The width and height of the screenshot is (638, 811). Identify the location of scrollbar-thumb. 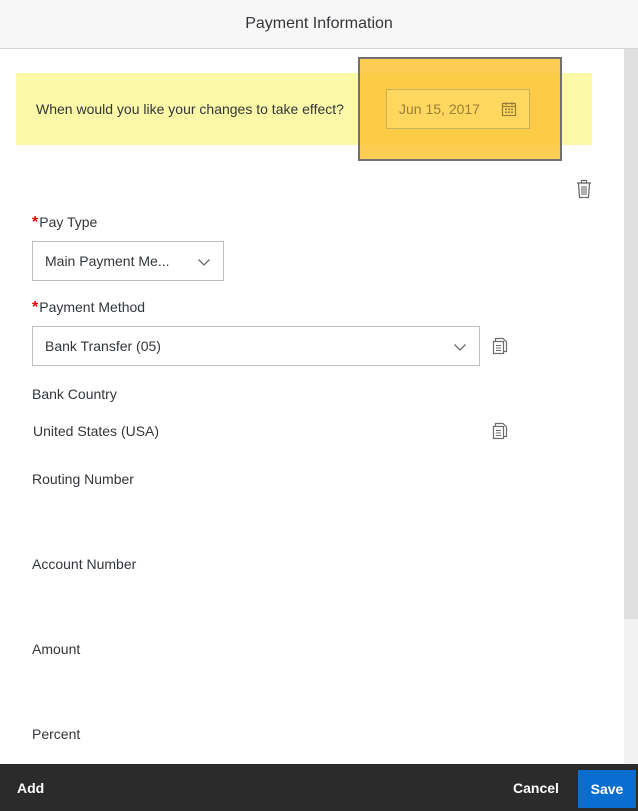
(631, 334).